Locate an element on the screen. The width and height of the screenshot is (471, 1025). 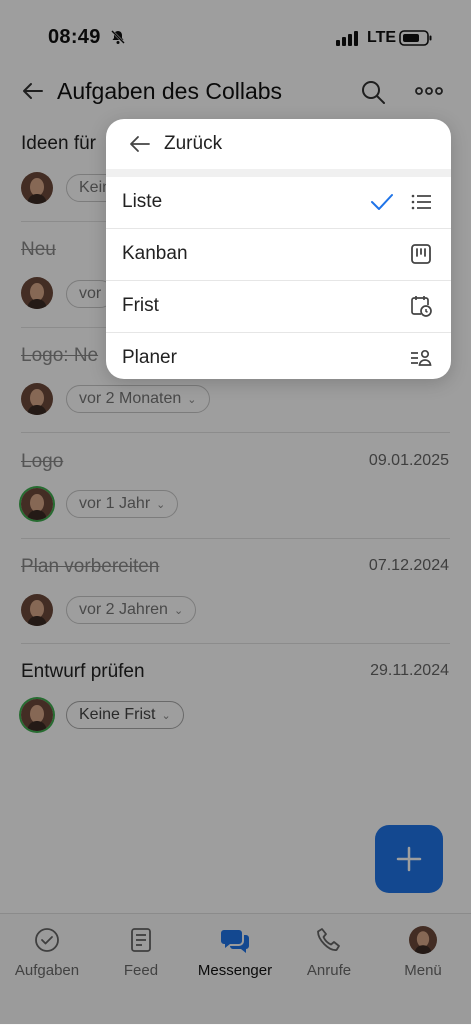
menu-item-planer: Planer is located at coordinates (278, 356).